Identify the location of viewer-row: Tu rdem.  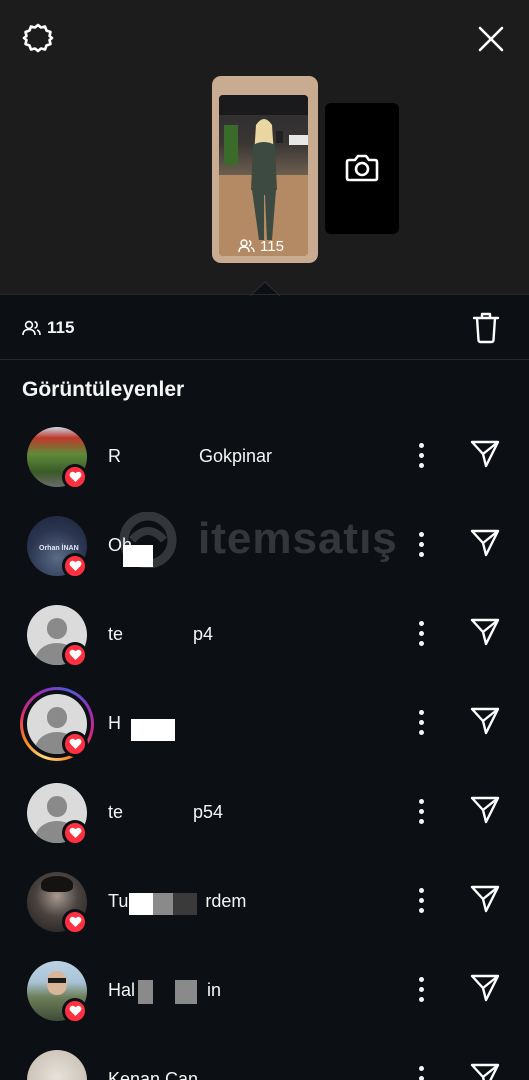
(264, 911).